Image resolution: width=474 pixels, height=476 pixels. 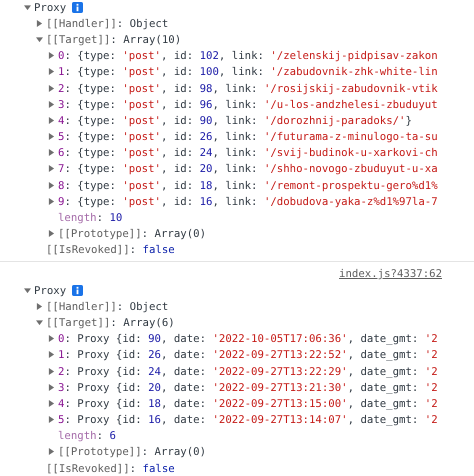 I want to click on property-line: length: 10, so click(x=90, y=217).